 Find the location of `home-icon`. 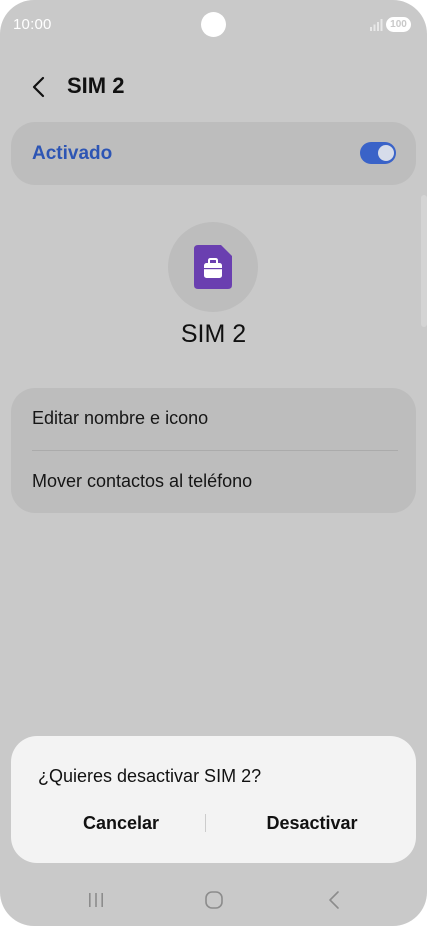

home-icon is located at coordinates (214, 900).